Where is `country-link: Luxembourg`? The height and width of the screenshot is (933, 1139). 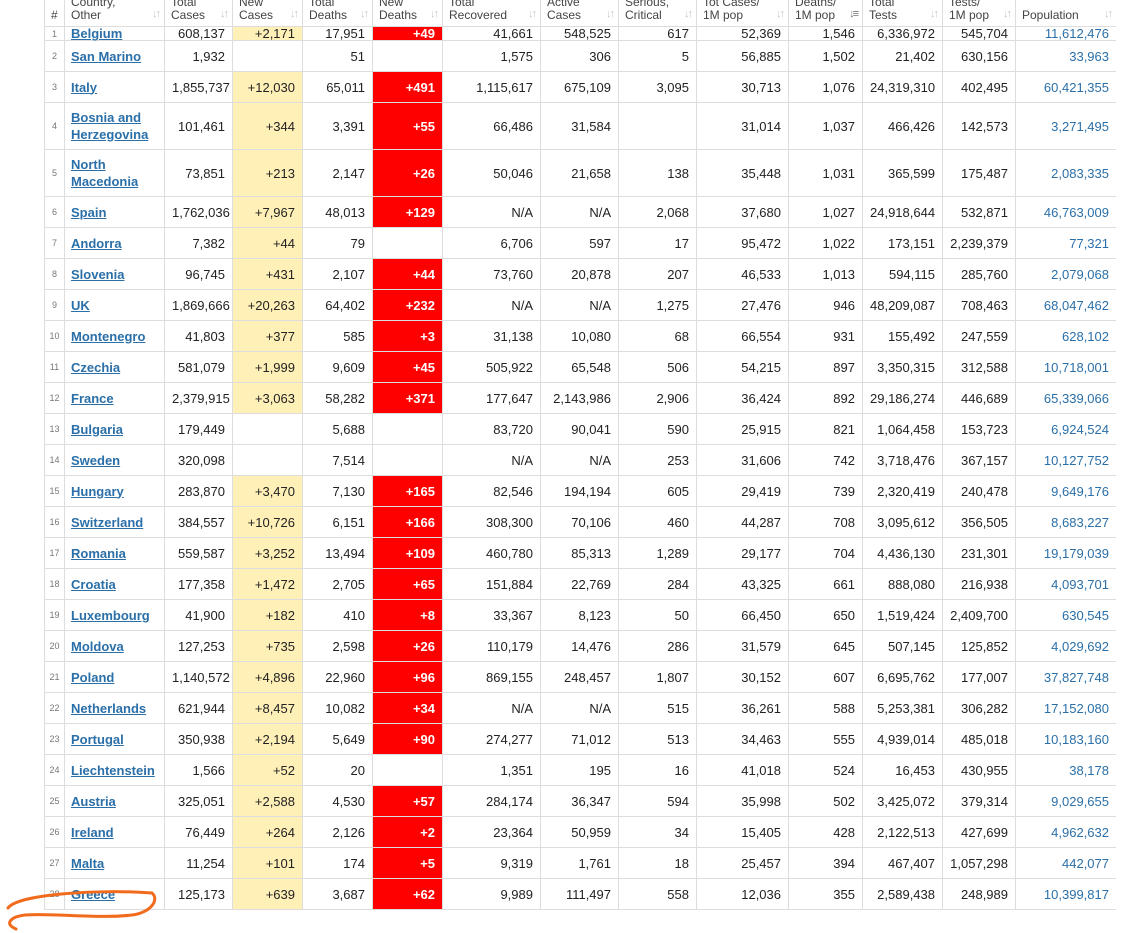 country-link: Luxembourg is located at coordinates (110, 615).